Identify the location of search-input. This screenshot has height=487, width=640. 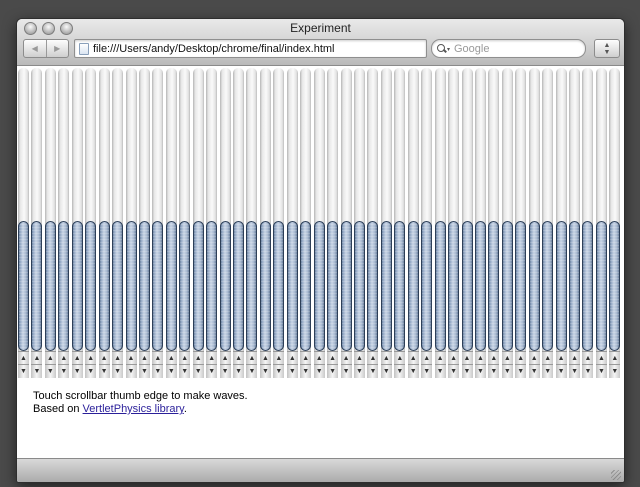
(512, 48).